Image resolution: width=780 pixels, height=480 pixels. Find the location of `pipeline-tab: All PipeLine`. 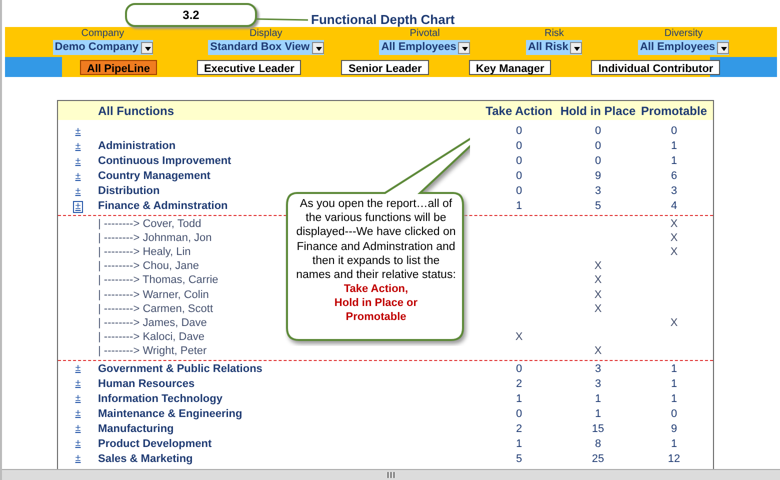

pipeline-tab: All PipeLine is located at coordinates (118, 67).